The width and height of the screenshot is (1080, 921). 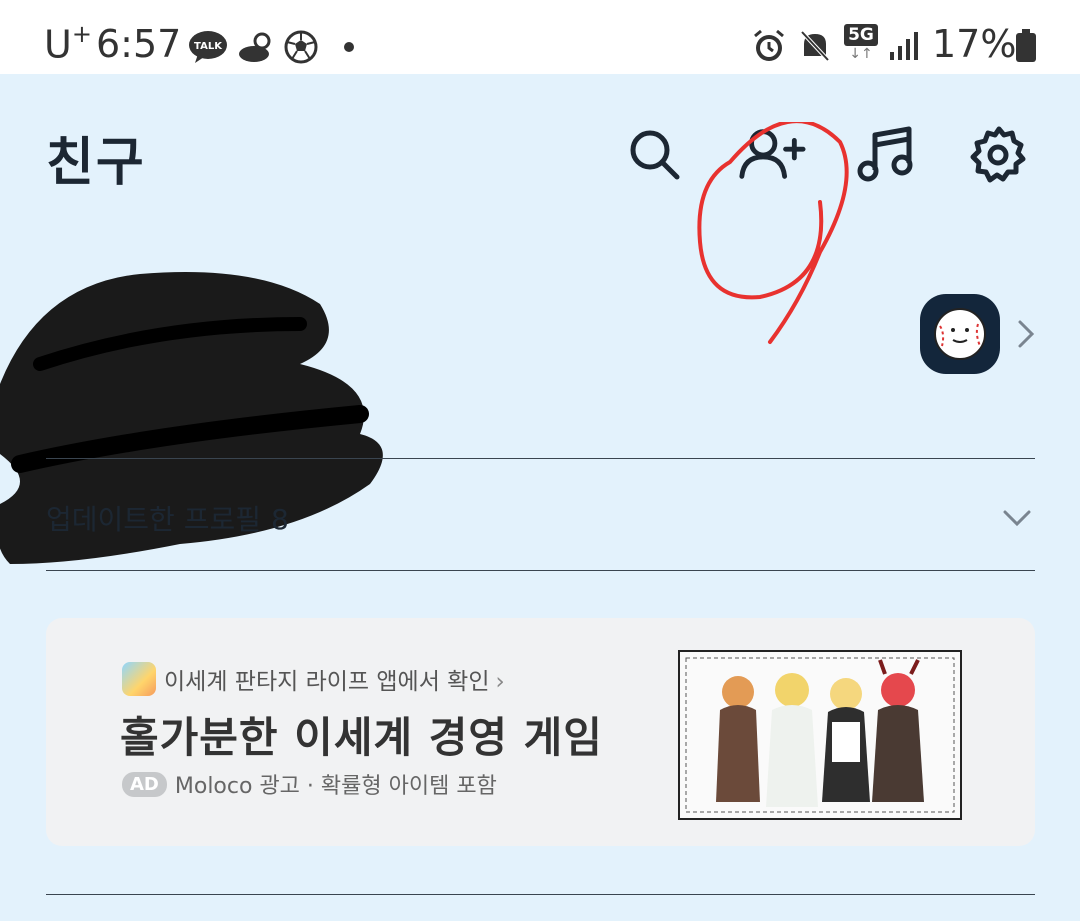 I want to click on alarm-icon, so click(x=769, y=45).